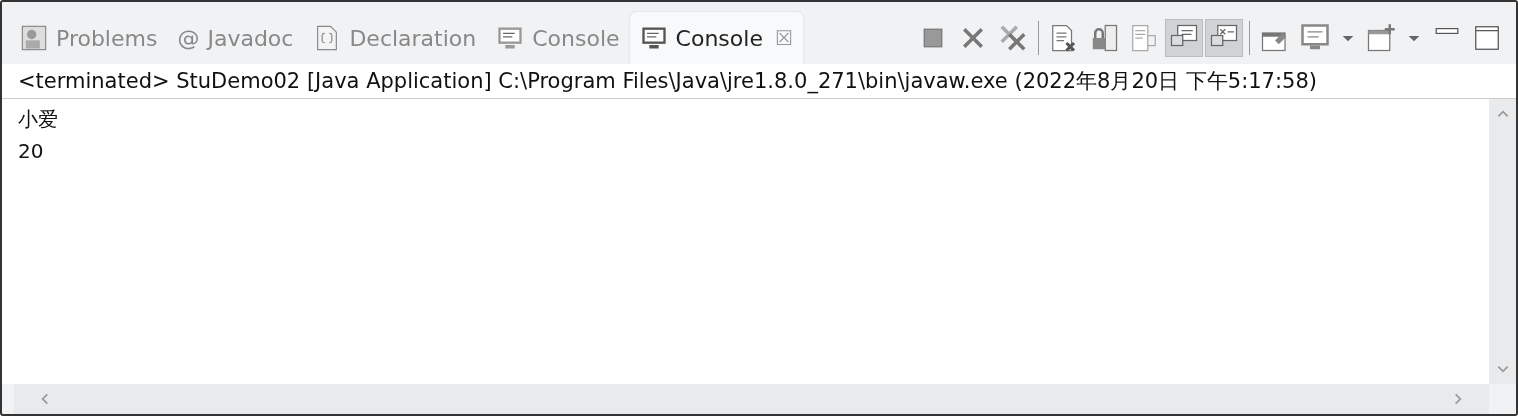  I want to click on vertical-scrollbar, so click(1502, 241).